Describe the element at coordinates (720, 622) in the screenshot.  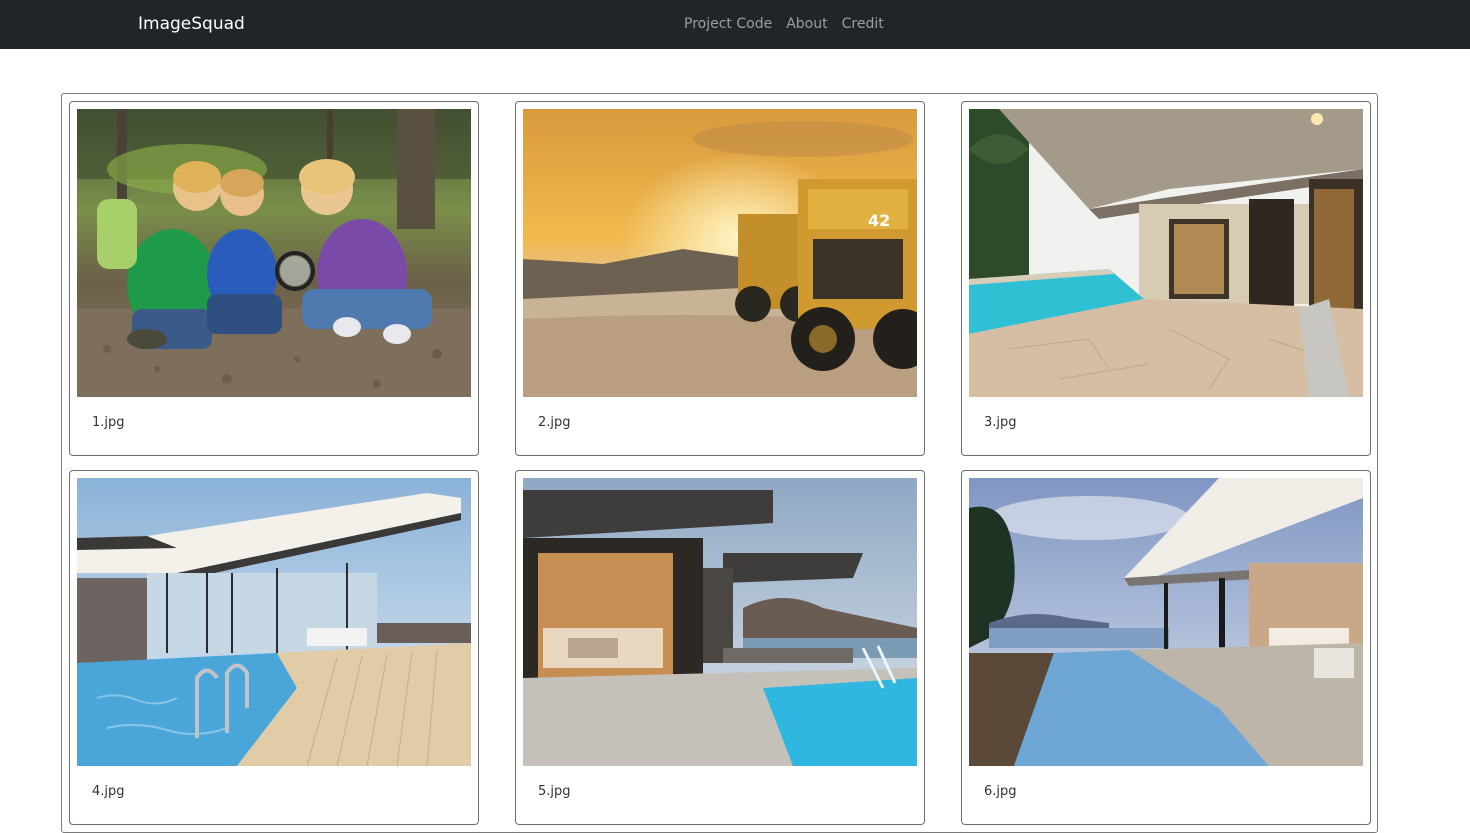
I see `image-house-ocean` at that location.